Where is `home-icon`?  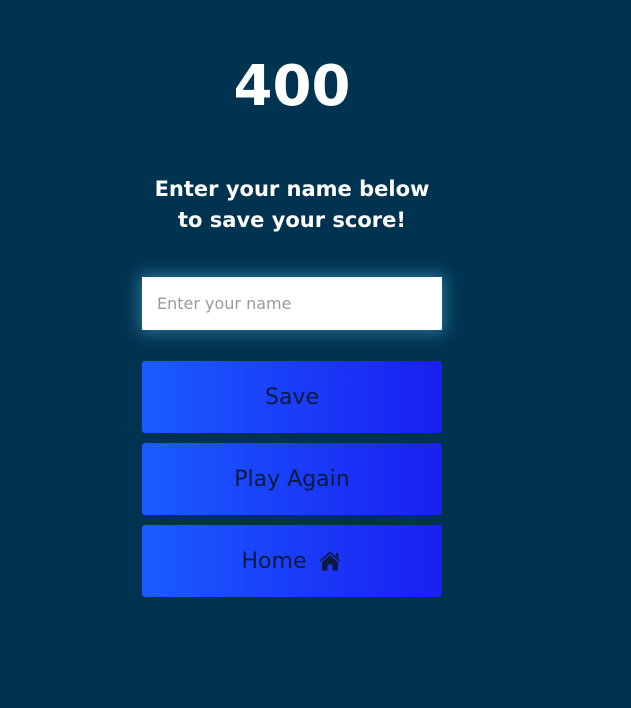
home-icon is located at coordinates (330, 561).